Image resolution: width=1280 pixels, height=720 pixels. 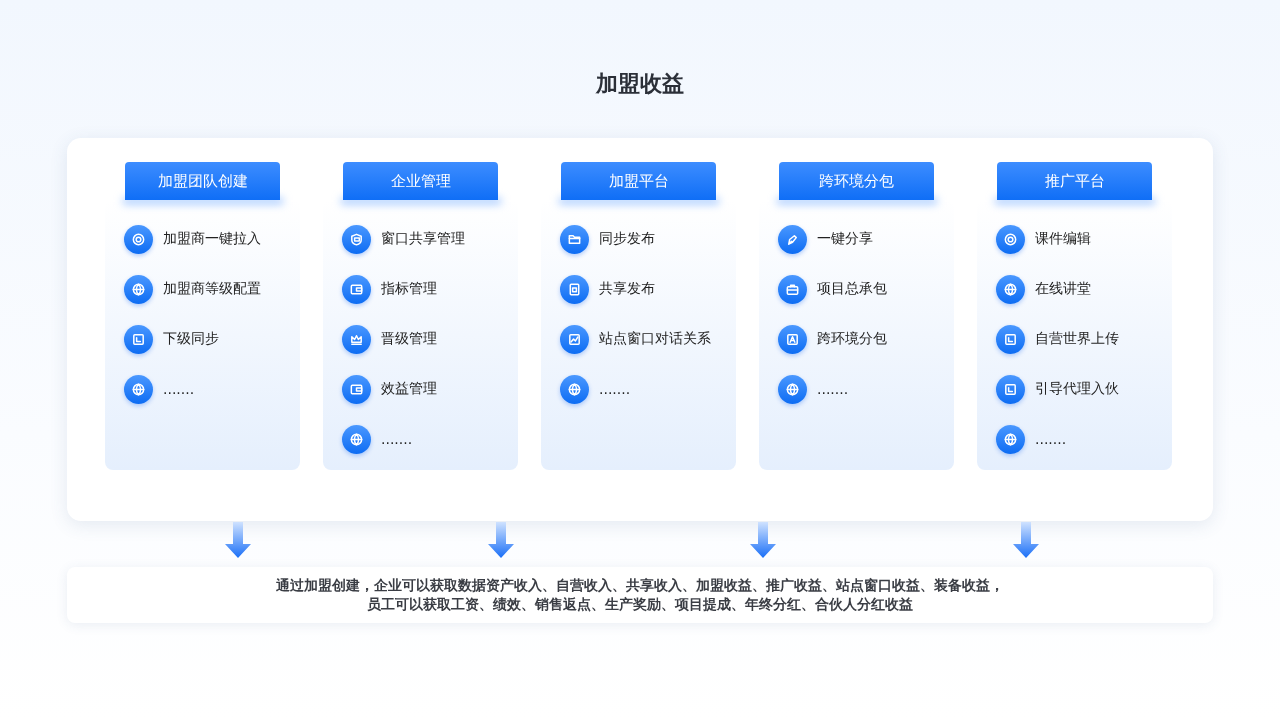 What do you see at coordinates (1077, 339) in the screenshot?
I see `feature-label: 自营世界上传` at bounding box center [1077, 339].